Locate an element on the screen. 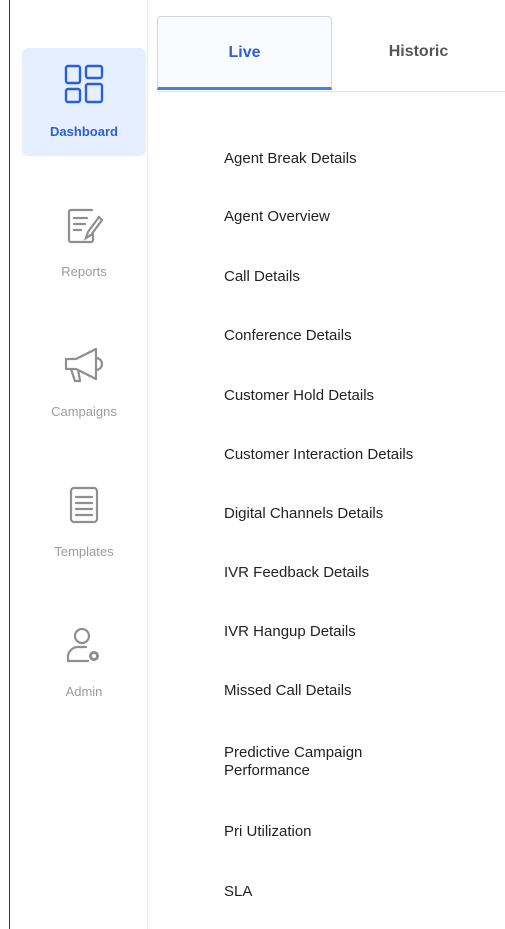 This screenshot has height=929, width=505. sidebar-item-dashboard: Dashboard is located at coordinates (84, 102).